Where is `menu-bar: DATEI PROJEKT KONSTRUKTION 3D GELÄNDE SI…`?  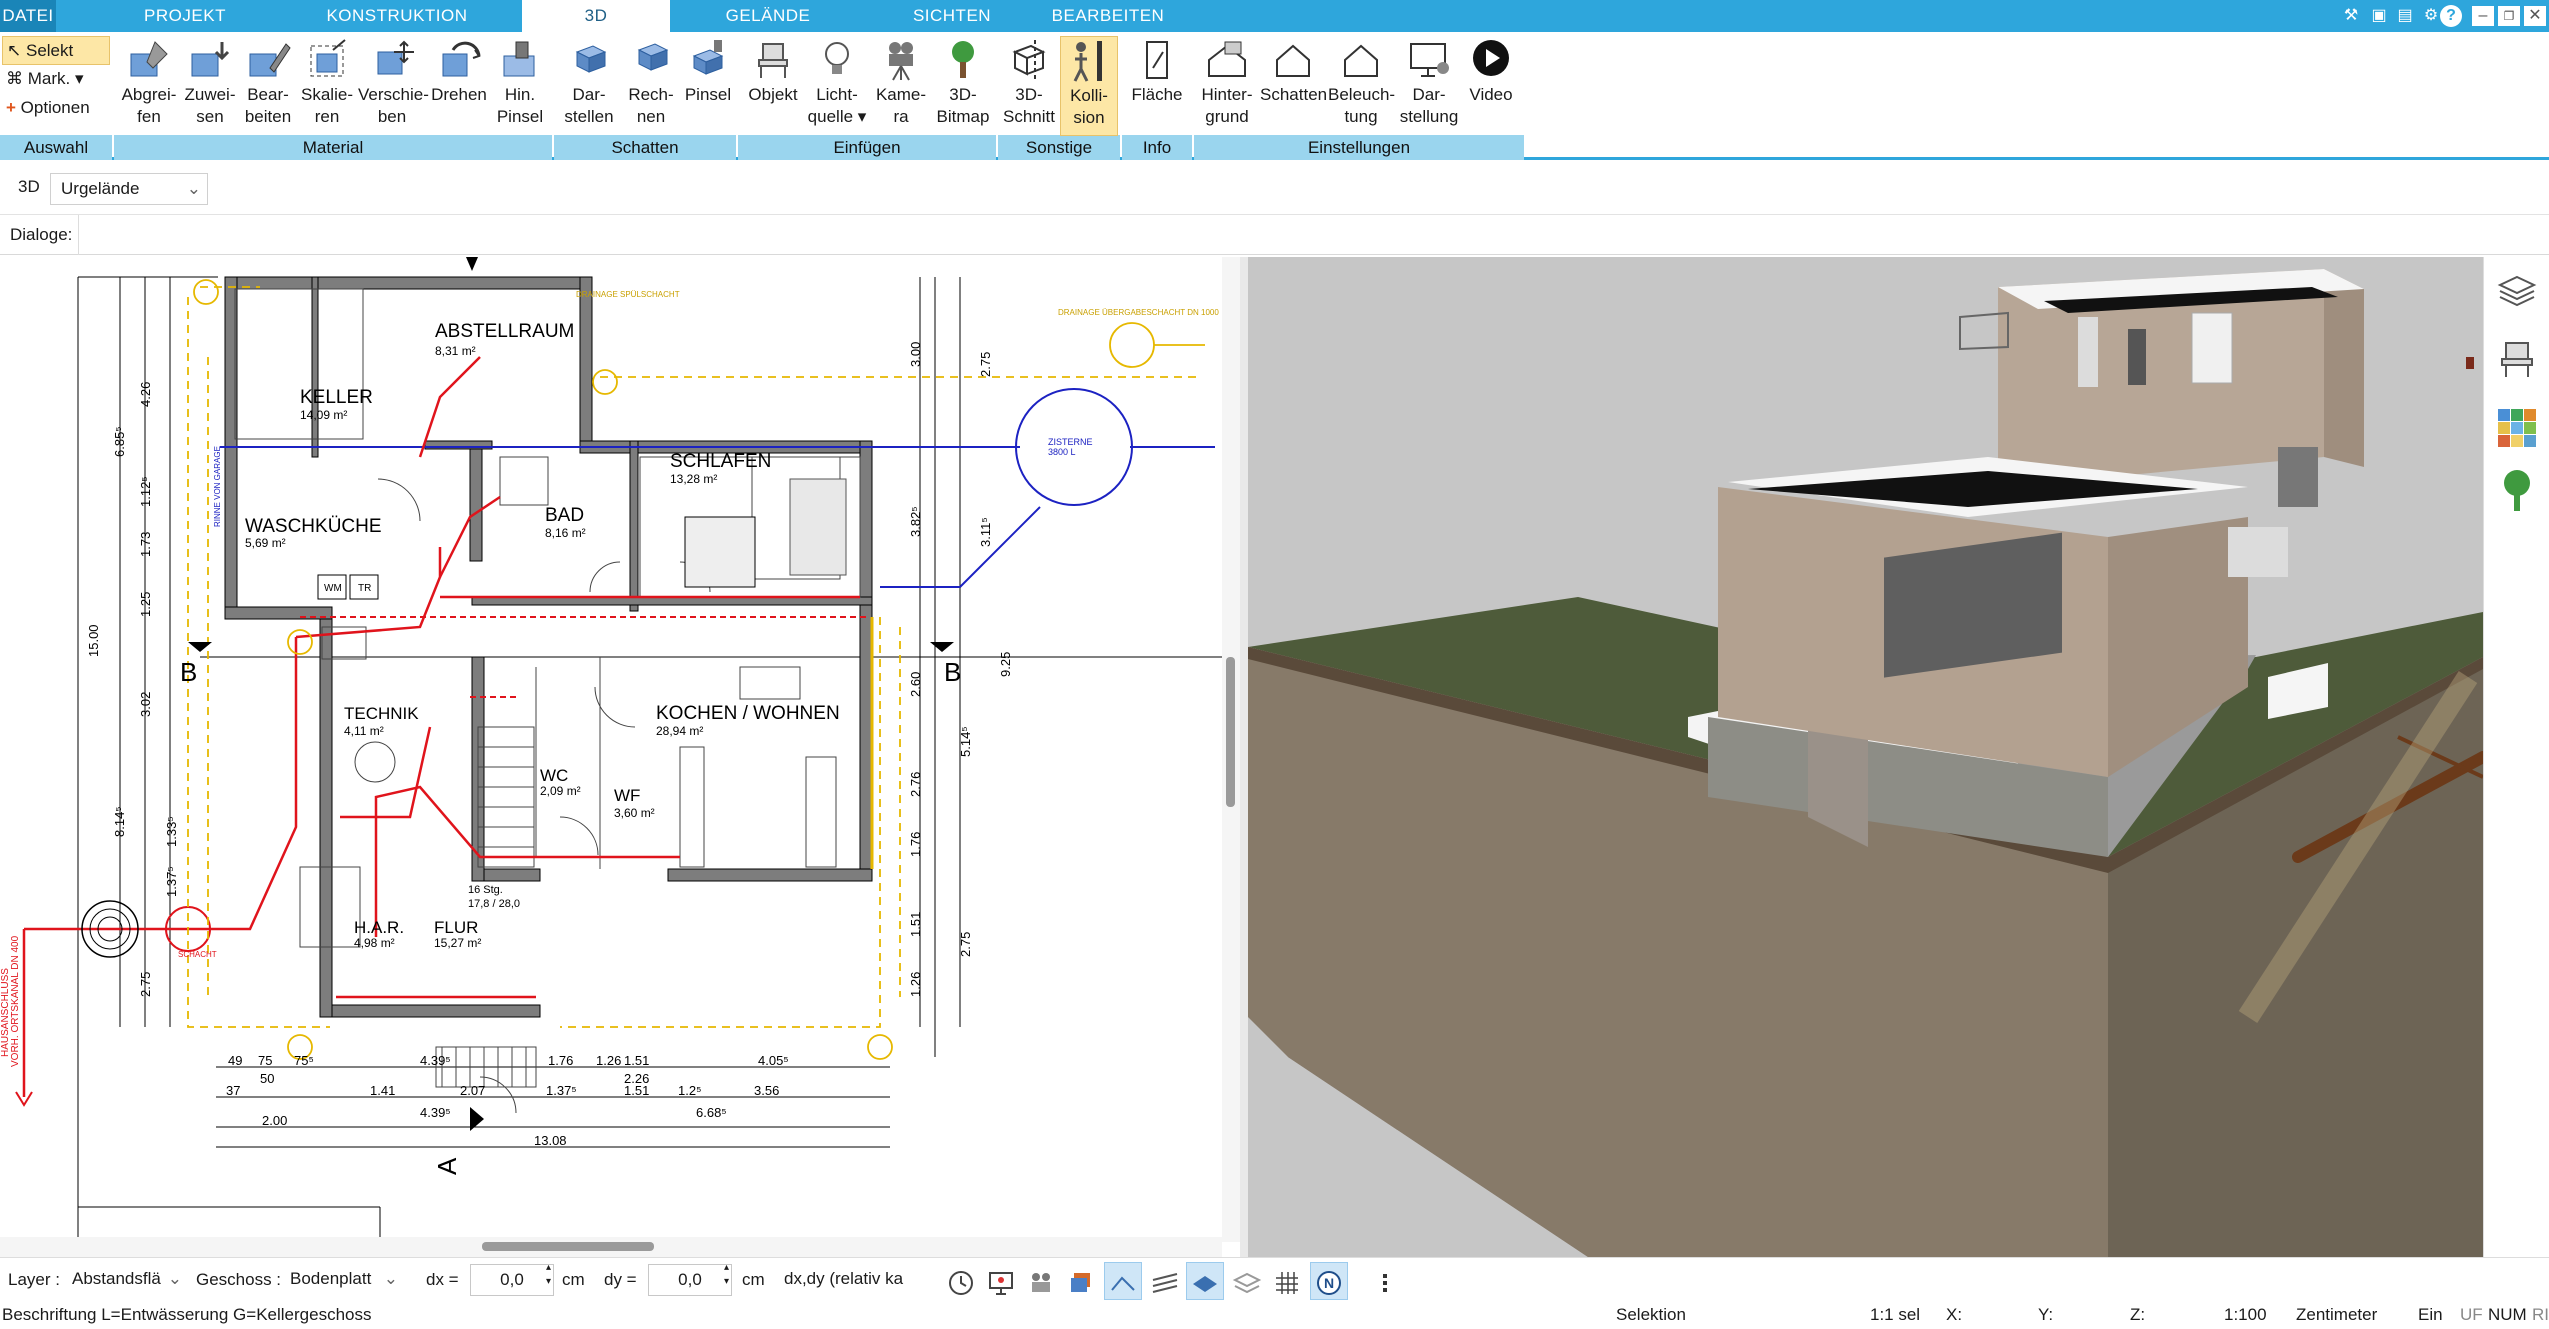 menu-bar: DATEI PROJEKT KONSTRUKTION 3D GELÄNDE SI… is located at coordinates (1274, 16).